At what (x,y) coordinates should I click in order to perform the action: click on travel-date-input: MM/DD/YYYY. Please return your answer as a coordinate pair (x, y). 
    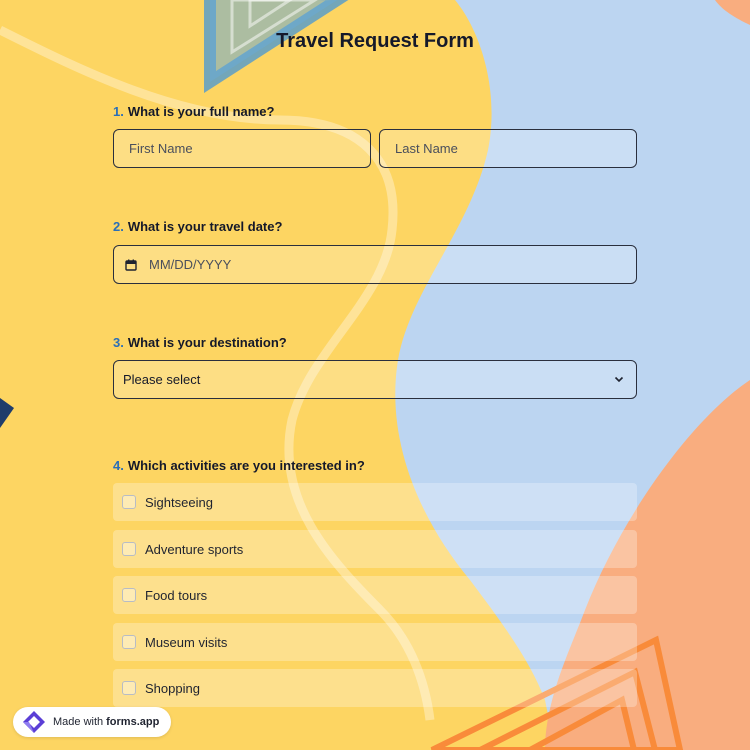
    Looking at the image, I should click on (375, 264).